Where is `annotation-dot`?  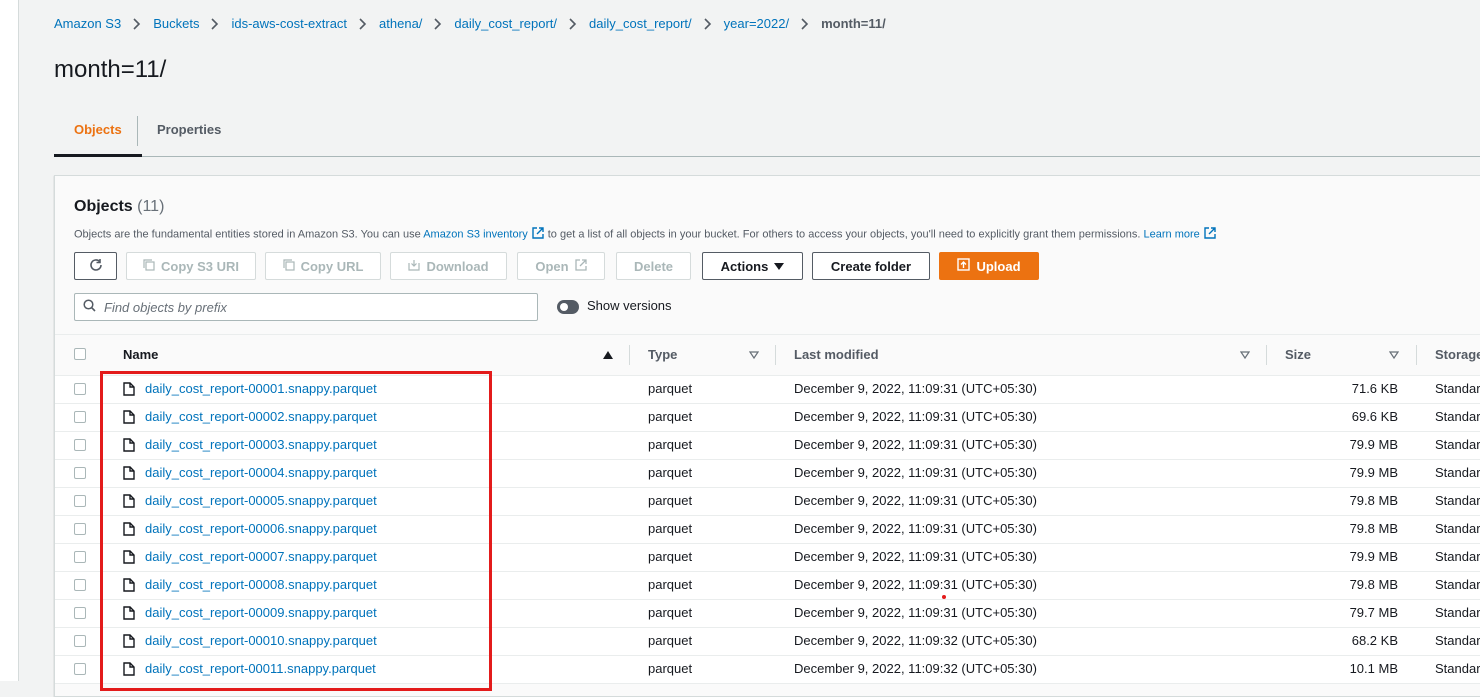
annotation-dot is located at coordinates (944, 597).